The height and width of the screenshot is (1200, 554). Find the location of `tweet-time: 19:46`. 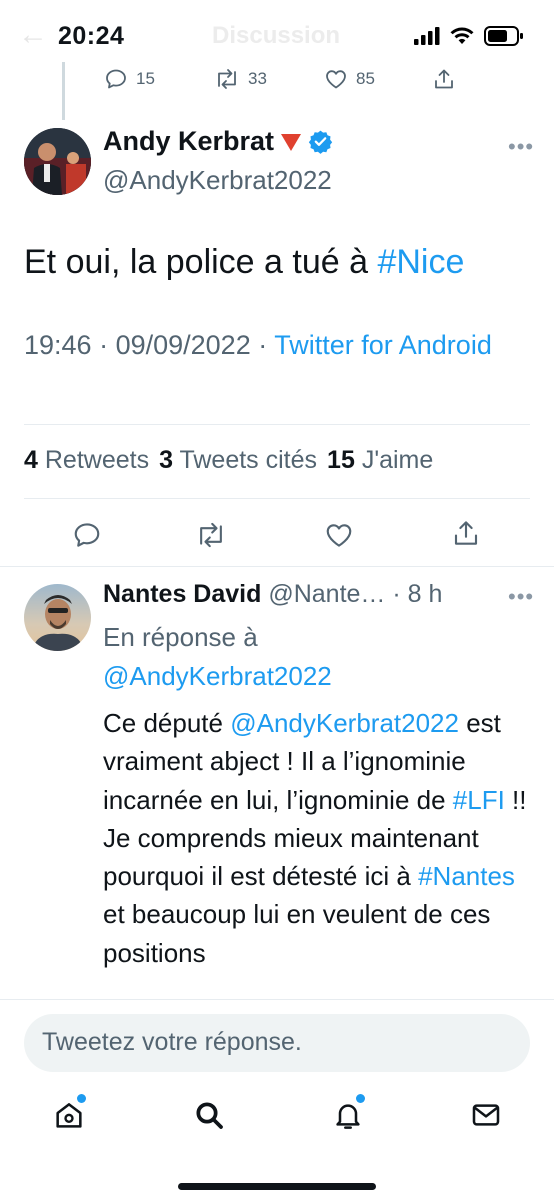

tweet-time: 19:46 is located at coordinates (58, 345).